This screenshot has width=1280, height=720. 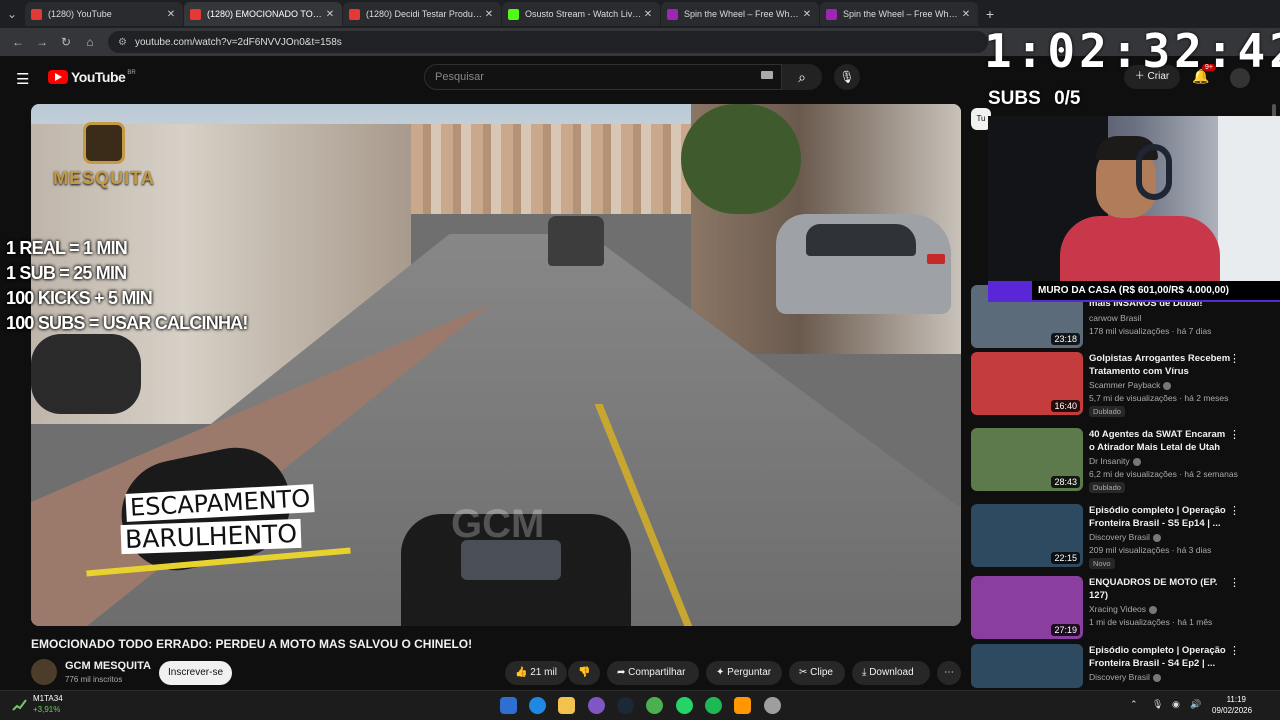 I want to click on recommendation-meta: 5,7 mi de visualizações · há 2 meses, so click(x=1159, y=398).